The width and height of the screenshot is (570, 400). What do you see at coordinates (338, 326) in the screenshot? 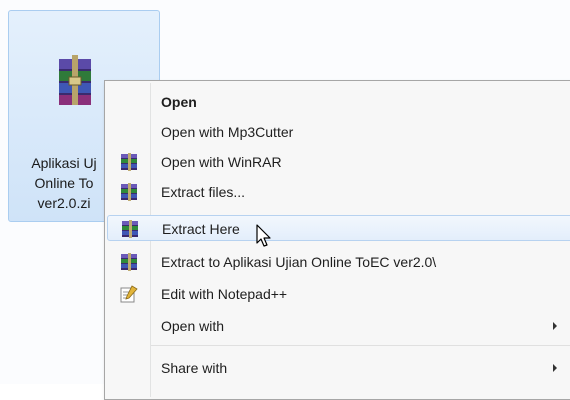
I see `menu-item-open-with: Open with` at bounding box center [338, 326].